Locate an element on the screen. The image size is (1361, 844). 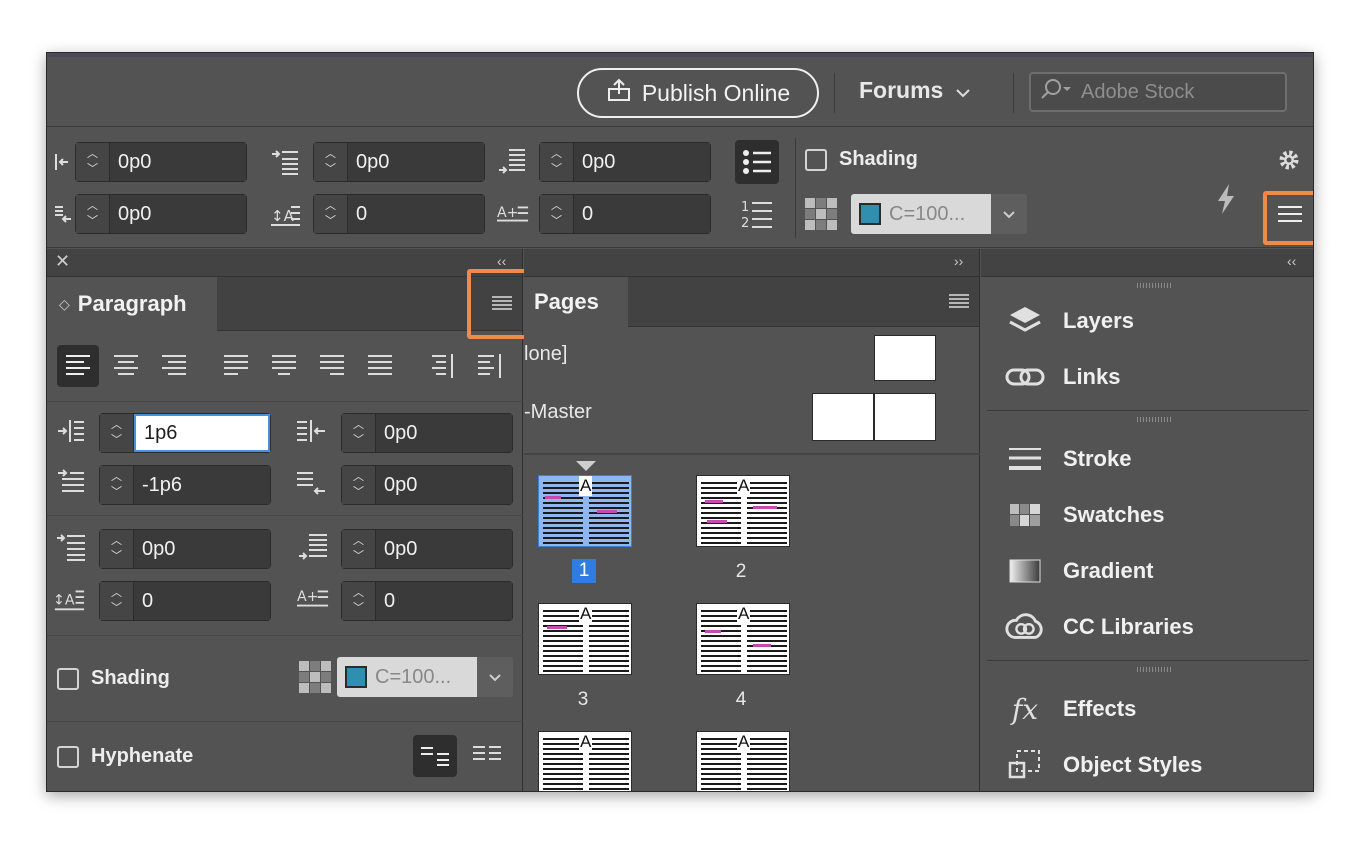
para-space-after-value: 0p0 is located at coordinates (444, 549).